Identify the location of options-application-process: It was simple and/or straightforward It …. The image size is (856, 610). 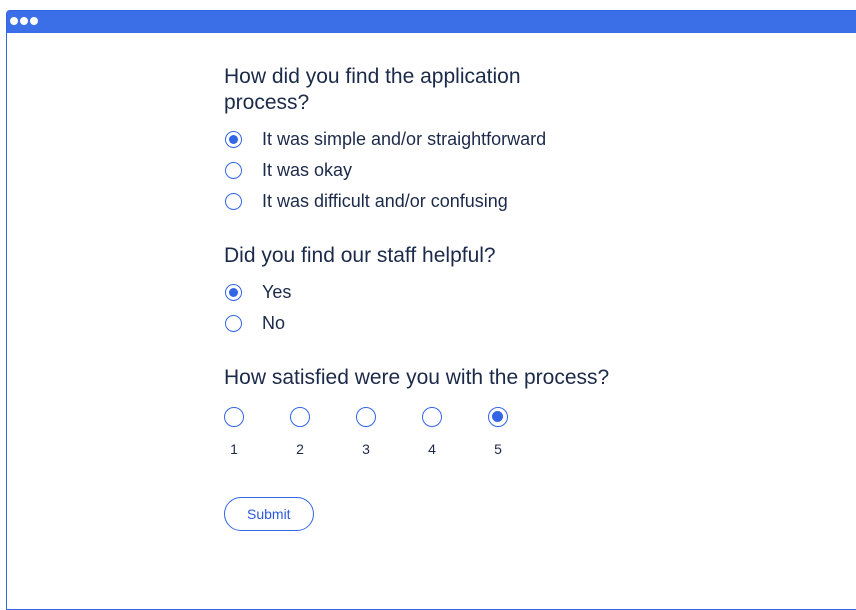
(454, 170).